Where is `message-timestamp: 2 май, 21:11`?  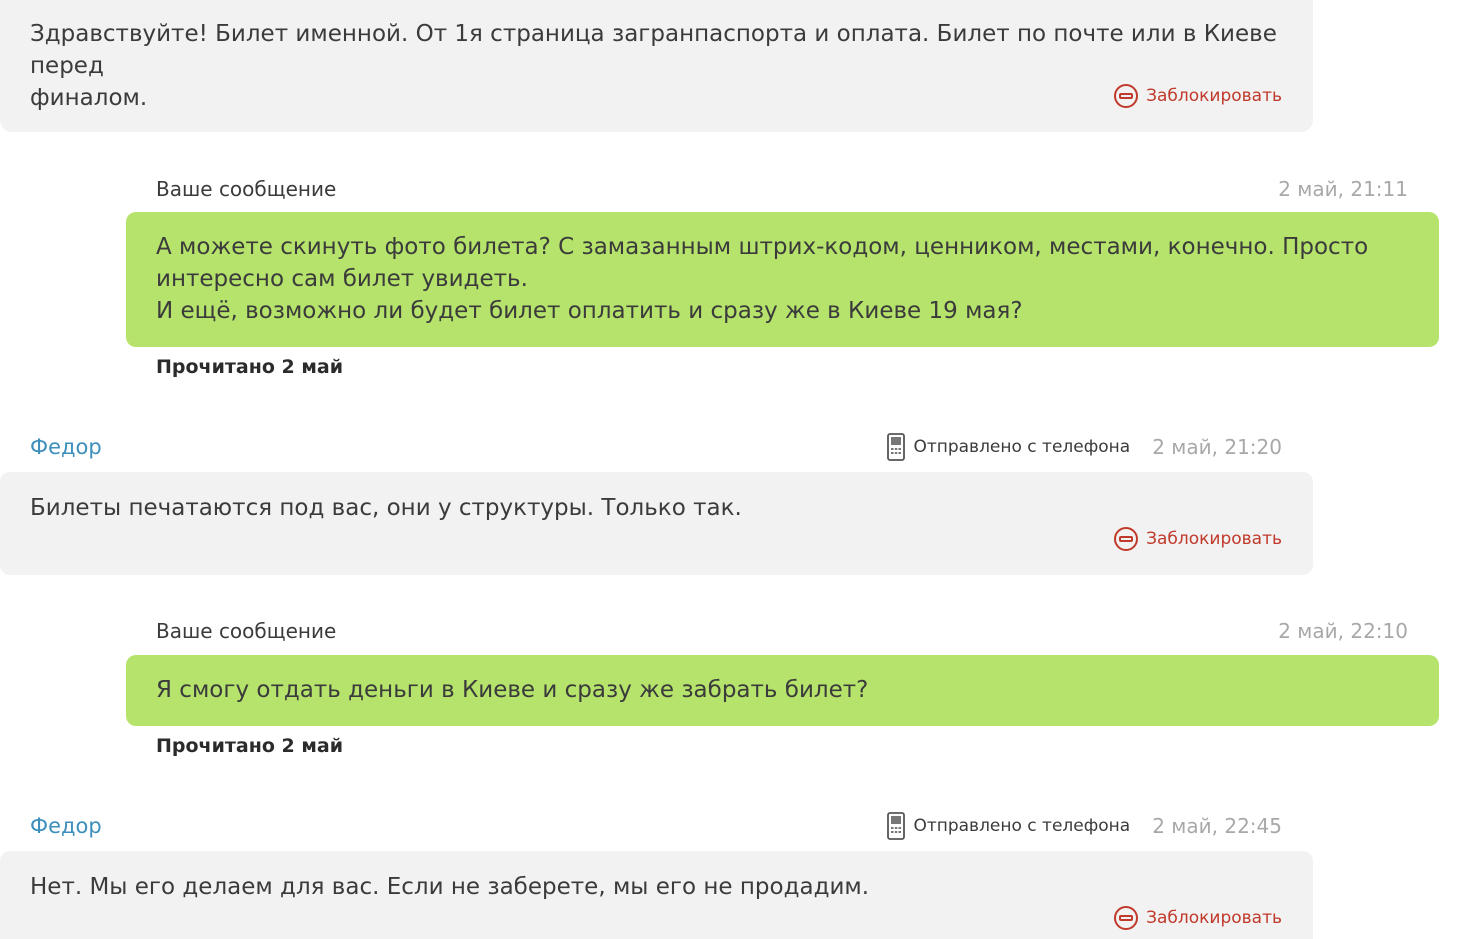 message-timestamp: 2 май, 21:11 is located at coordinates (1343, 189).